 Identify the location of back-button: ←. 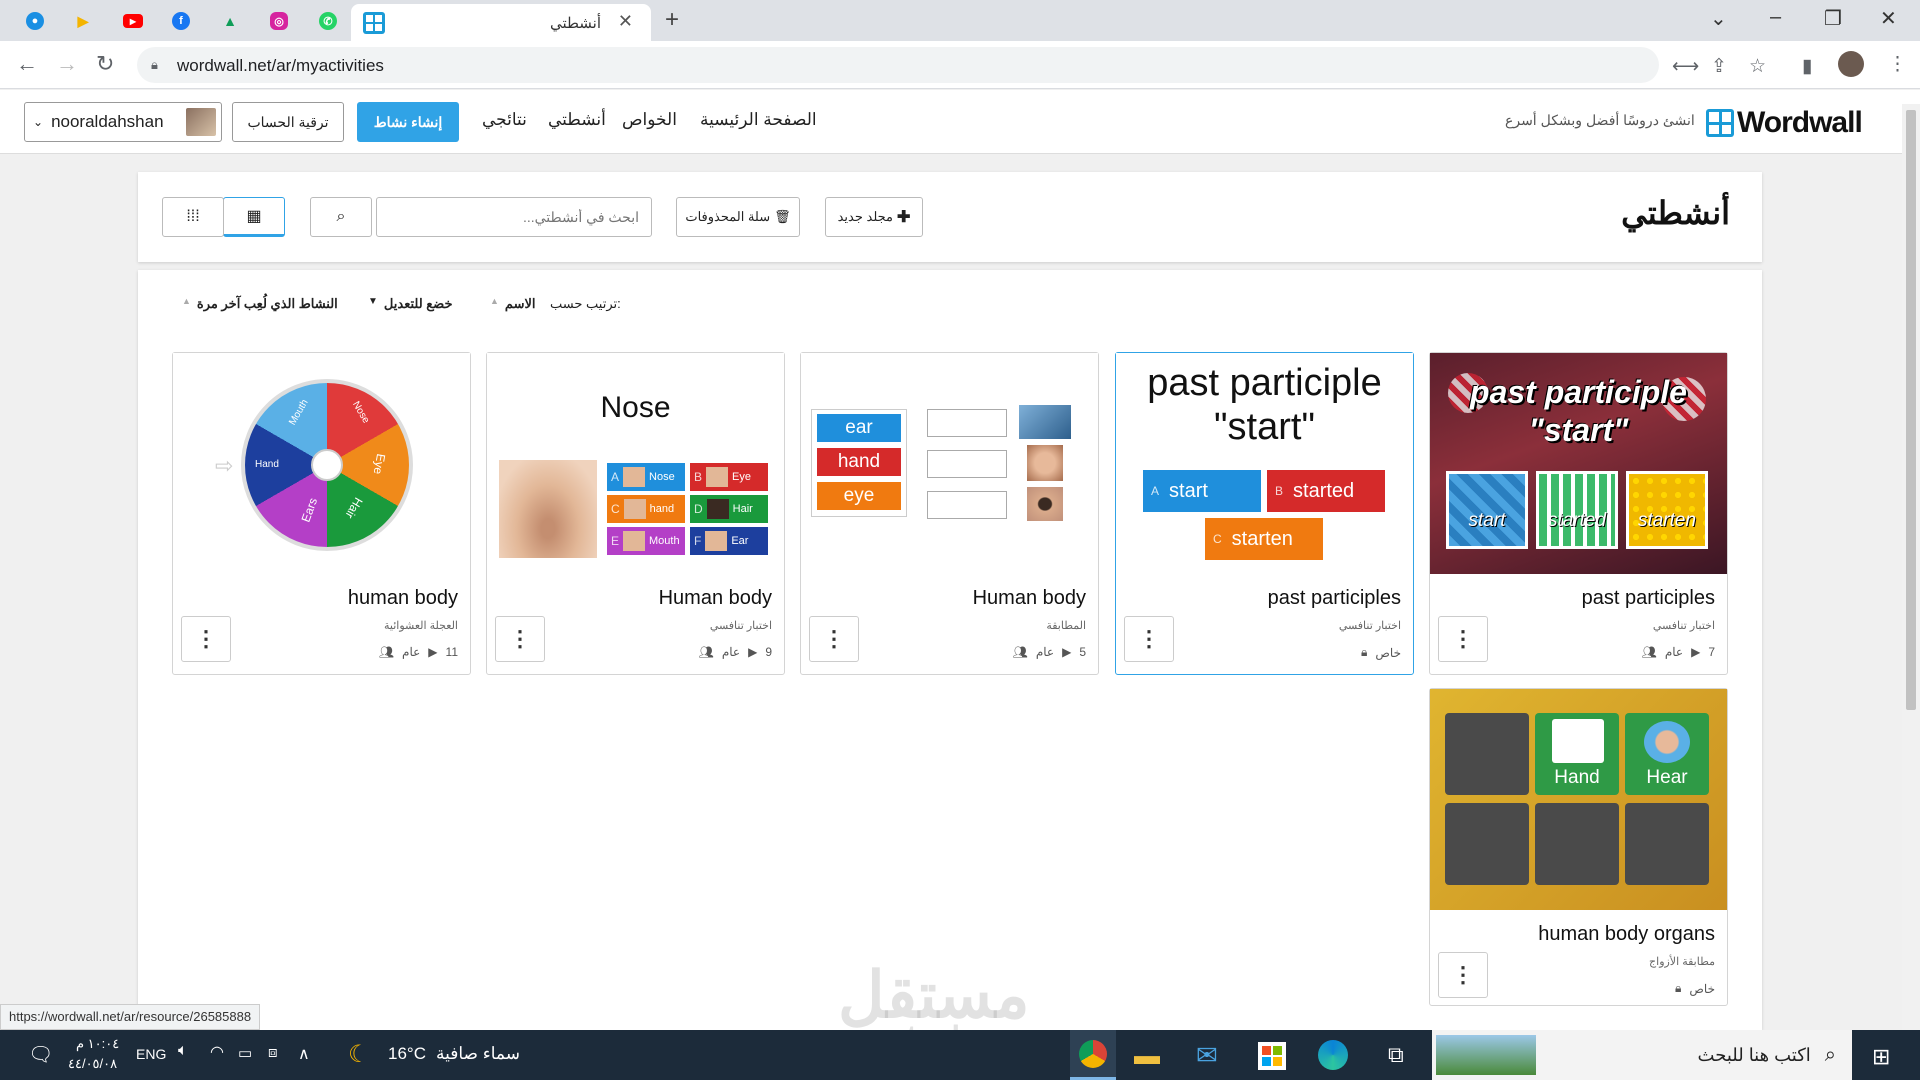
(27, 64).